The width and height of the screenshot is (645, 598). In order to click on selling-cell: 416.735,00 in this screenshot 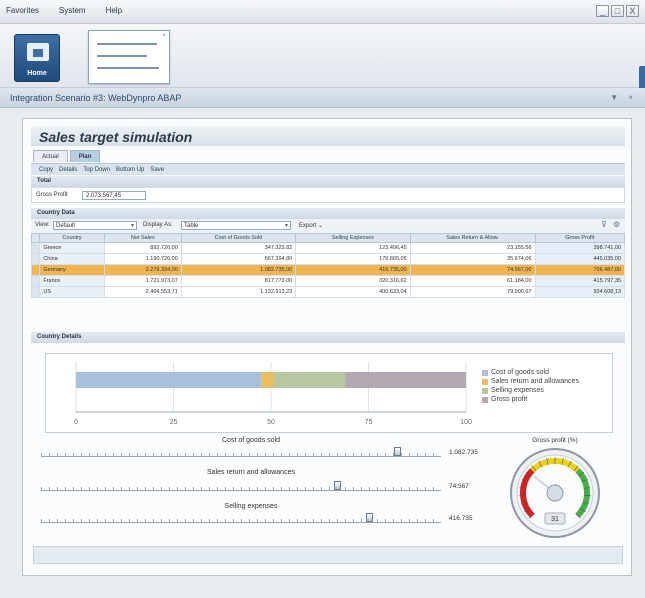, I will do `click(353, 270)`.